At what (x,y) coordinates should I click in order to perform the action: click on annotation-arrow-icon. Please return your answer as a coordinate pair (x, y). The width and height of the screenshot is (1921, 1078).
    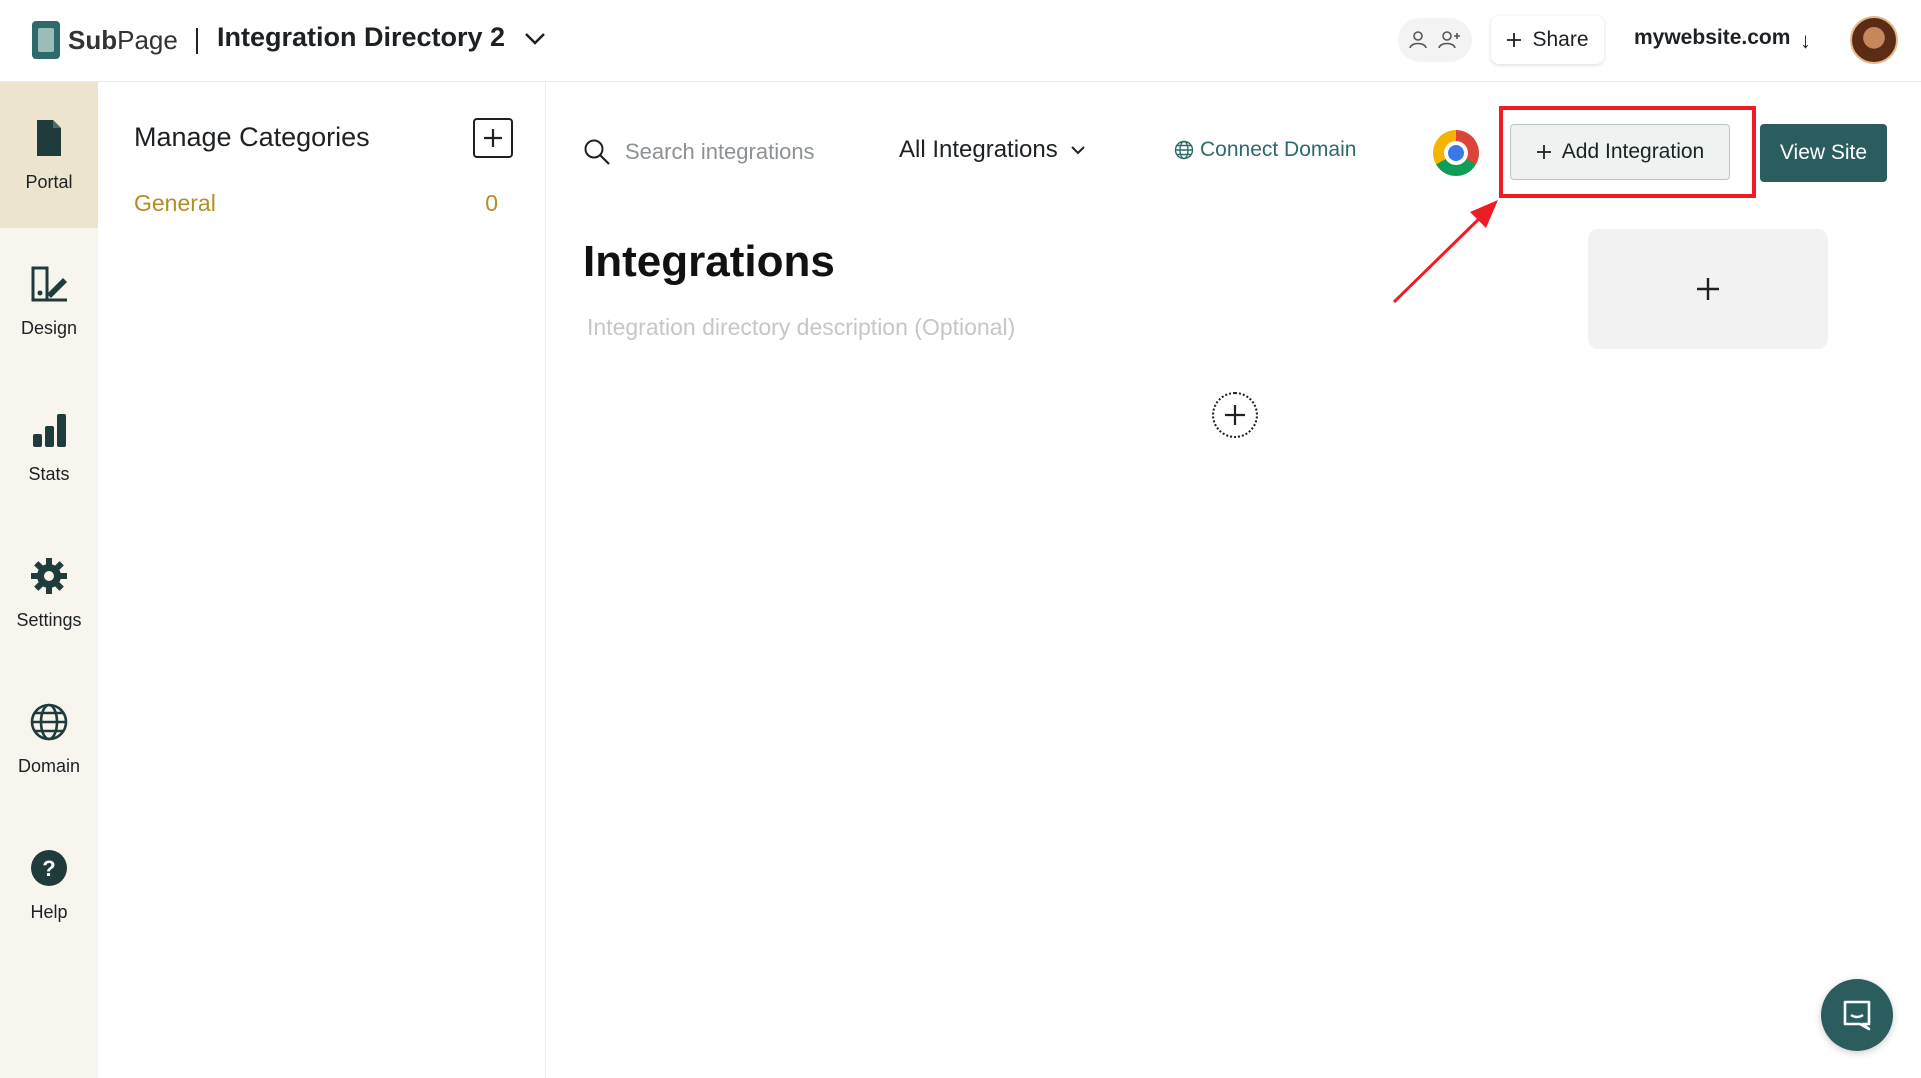
    Looking at the image, I should click on (1445, 252).